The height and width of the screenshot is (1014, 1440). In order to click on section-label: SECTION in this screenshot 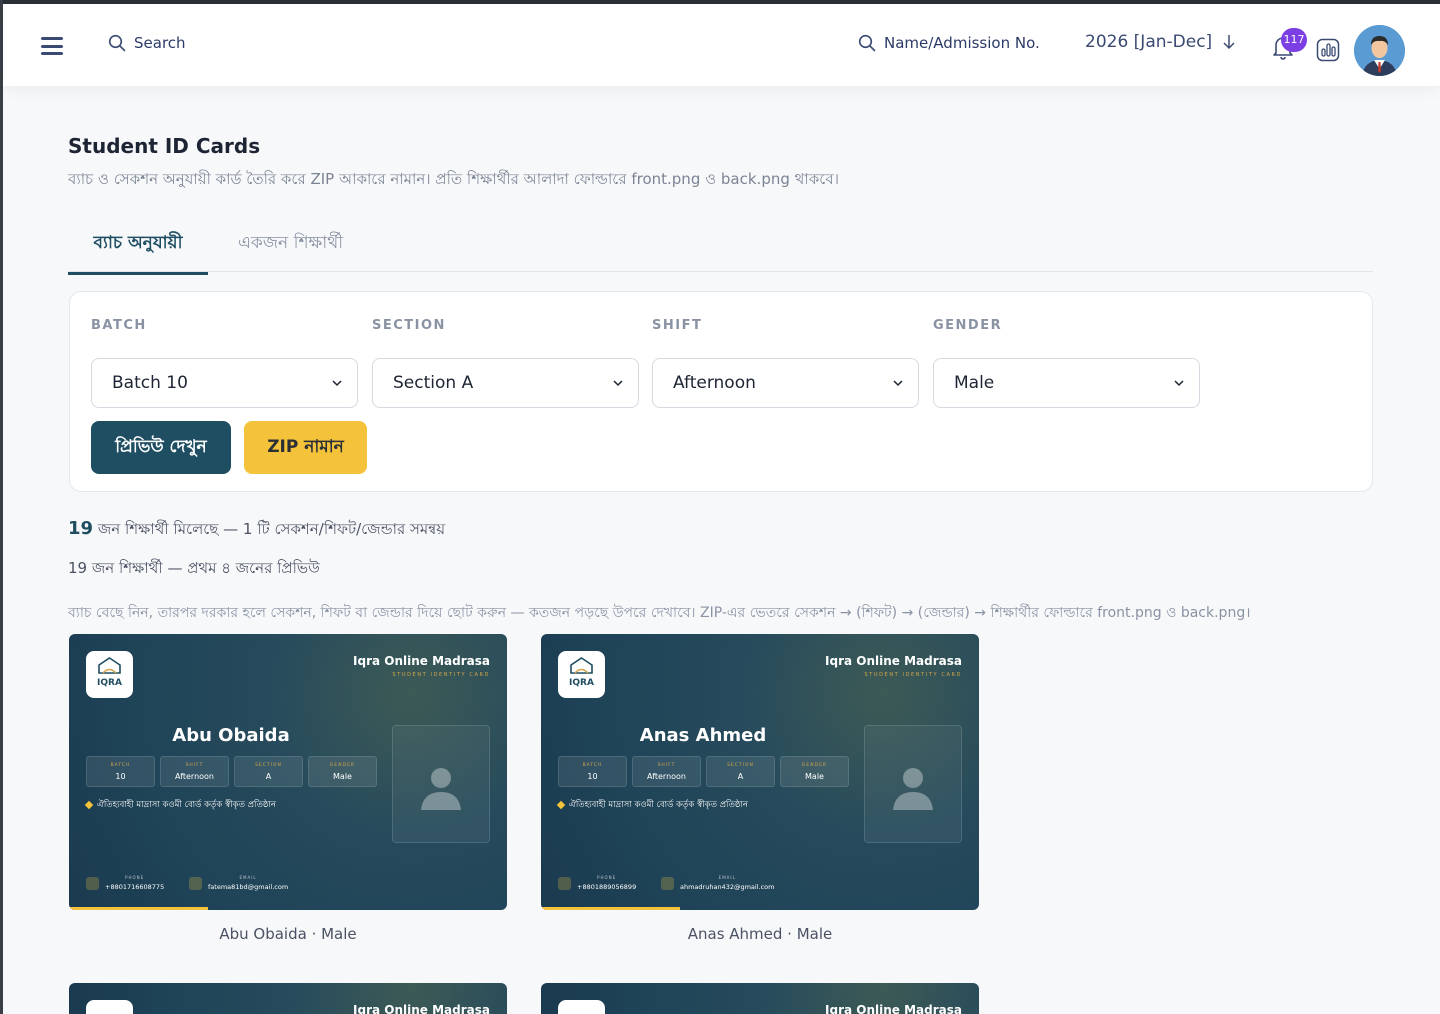, I will do `click(409, 325)`.